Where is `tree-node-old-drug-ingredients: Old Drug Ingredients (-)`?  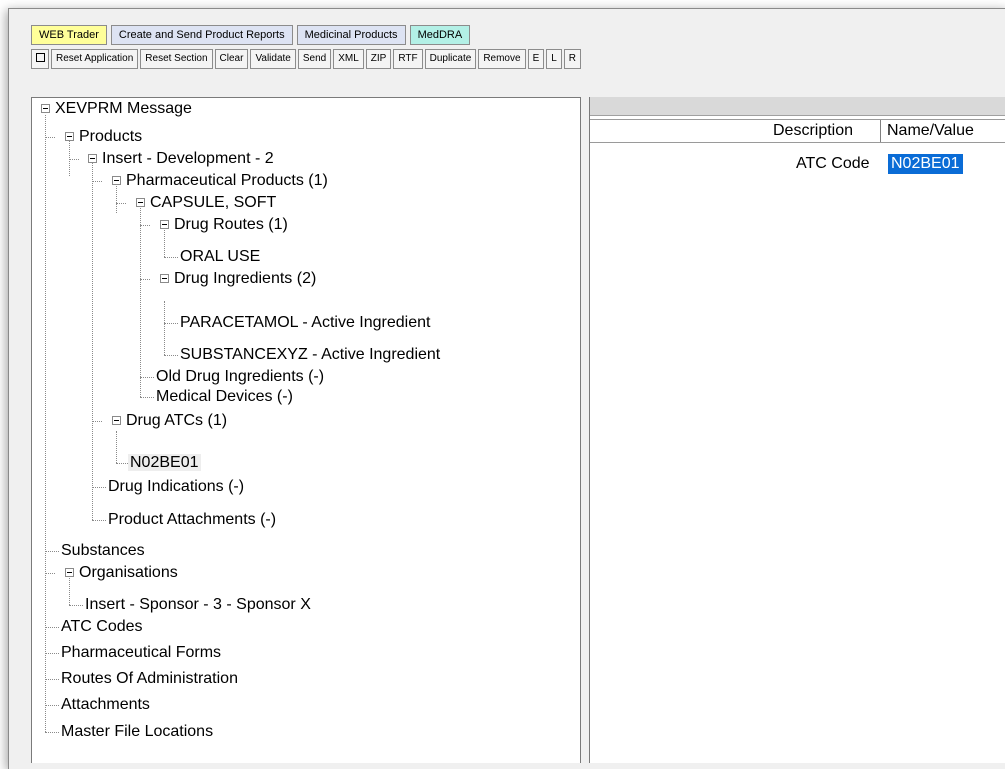
tree-node-old-drug-ingredients: Old Drug Ingredients (-) is located at coordinates (240, 377).